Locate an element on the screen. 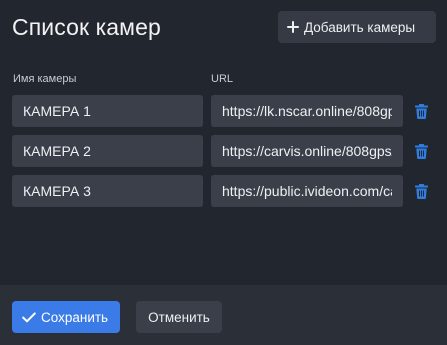  save-label: Сохранить is located at coordinates (75, 317).